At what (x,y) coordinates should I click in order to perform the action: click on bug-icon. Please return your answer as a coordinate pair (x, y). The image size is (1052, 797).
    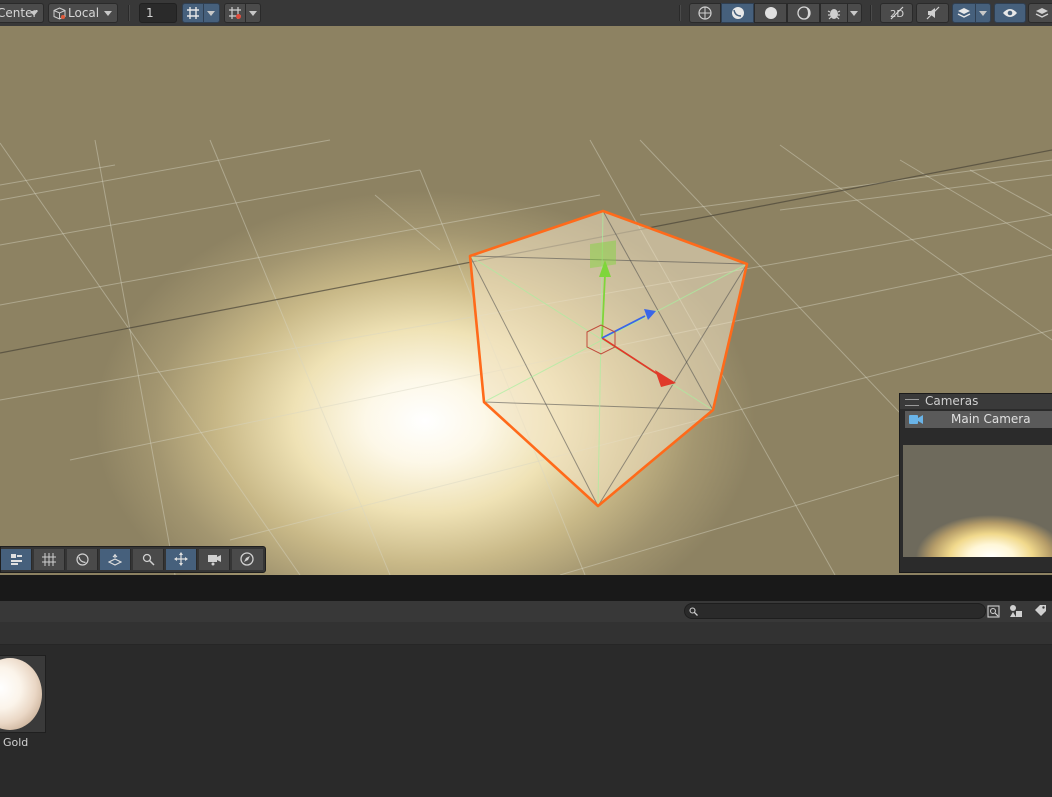
    Looking at the image, I should click on (834, 14).